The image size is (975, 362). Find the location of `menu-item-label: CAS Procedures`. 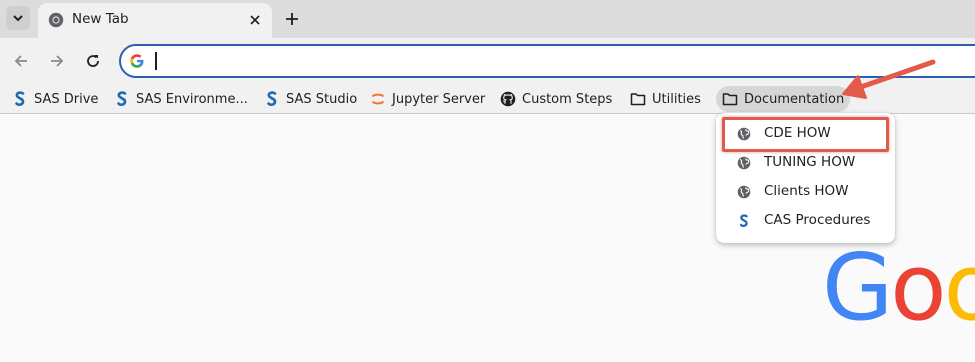

menu-item-label: CAS Procedures is located at coordinates (817, 220).